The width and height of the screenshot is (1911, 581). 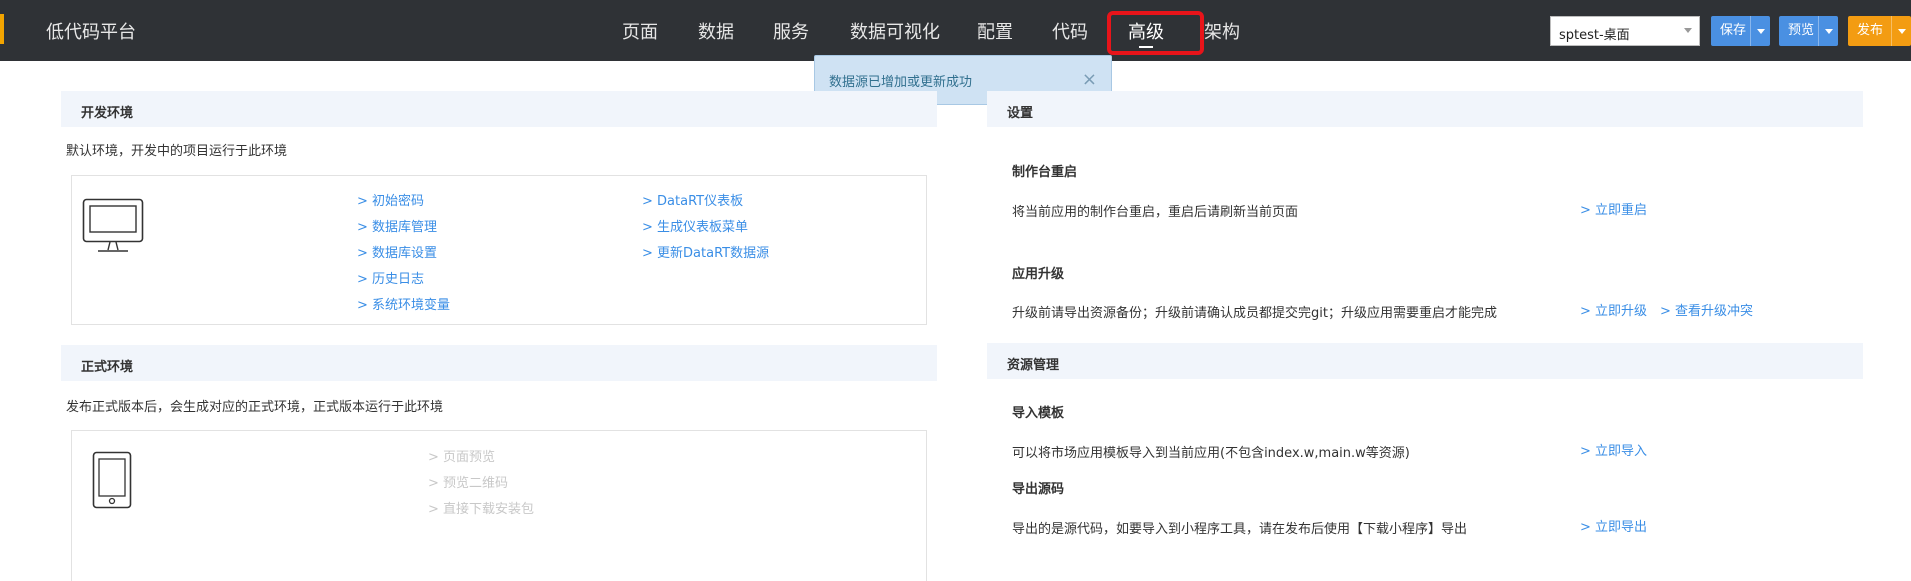 What do you see at coordinates (1613, 449) in the screenshot?
I see `link-import-now: > 立即导入` at bounding box center [1613, 449].